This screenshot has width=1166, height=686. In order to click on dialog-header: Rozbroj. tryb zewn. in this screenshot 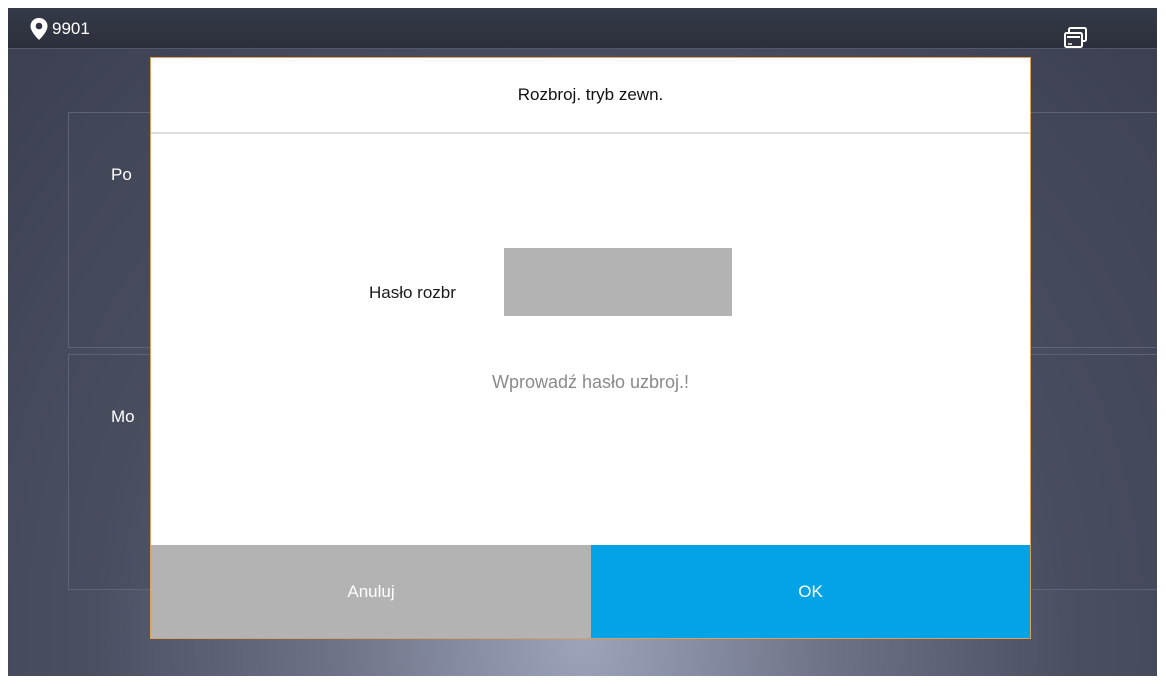, I will do `click(590, 96)`.